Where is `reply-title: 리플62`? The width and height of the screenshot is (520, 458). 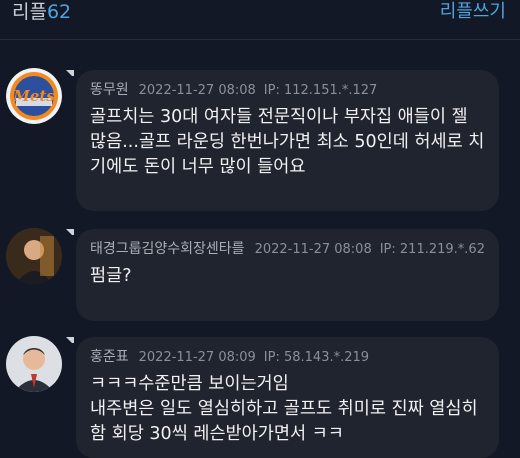 reply-title: 리플62 is located at coordinates (41, 12).